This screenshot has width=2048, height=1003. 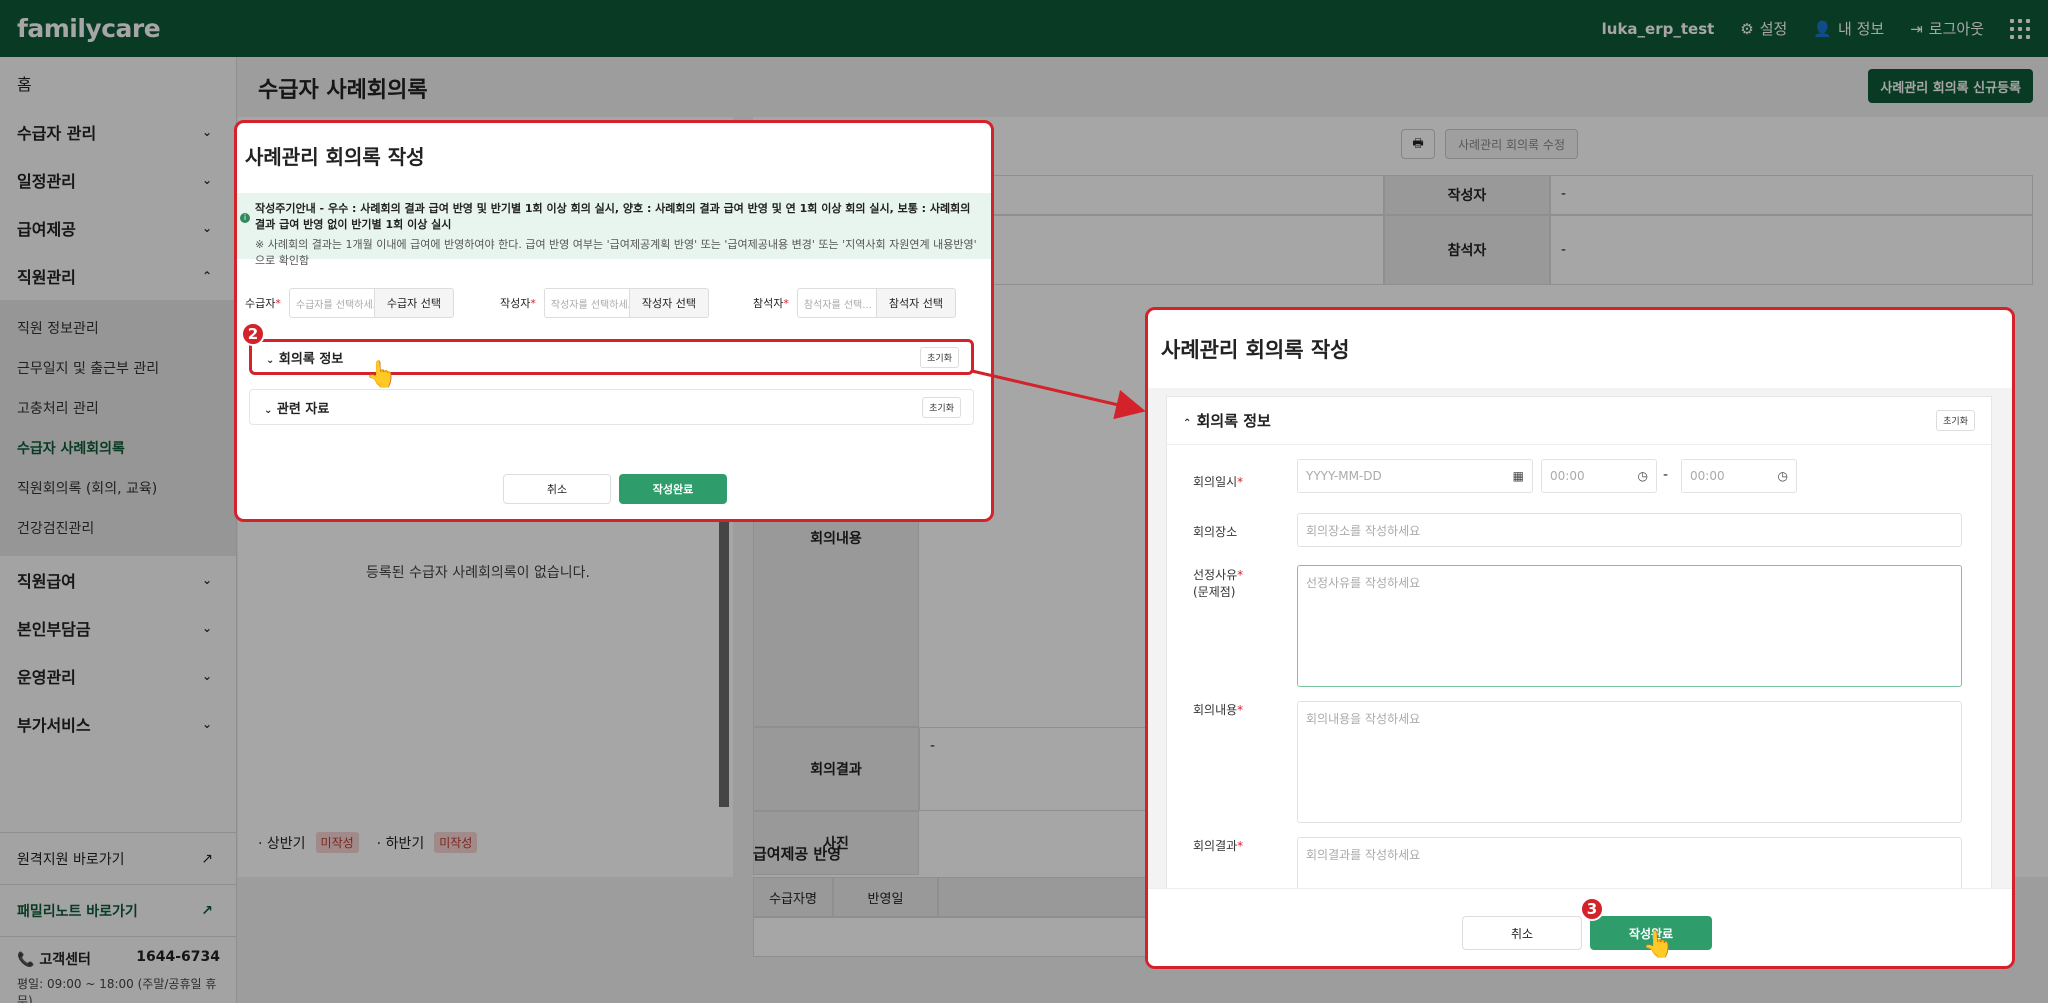 What do you see at coordinates (1739, 476) in the screenshot?
I see `end-time-input: 00:00 ◷` at bounding box center [1739, 476].